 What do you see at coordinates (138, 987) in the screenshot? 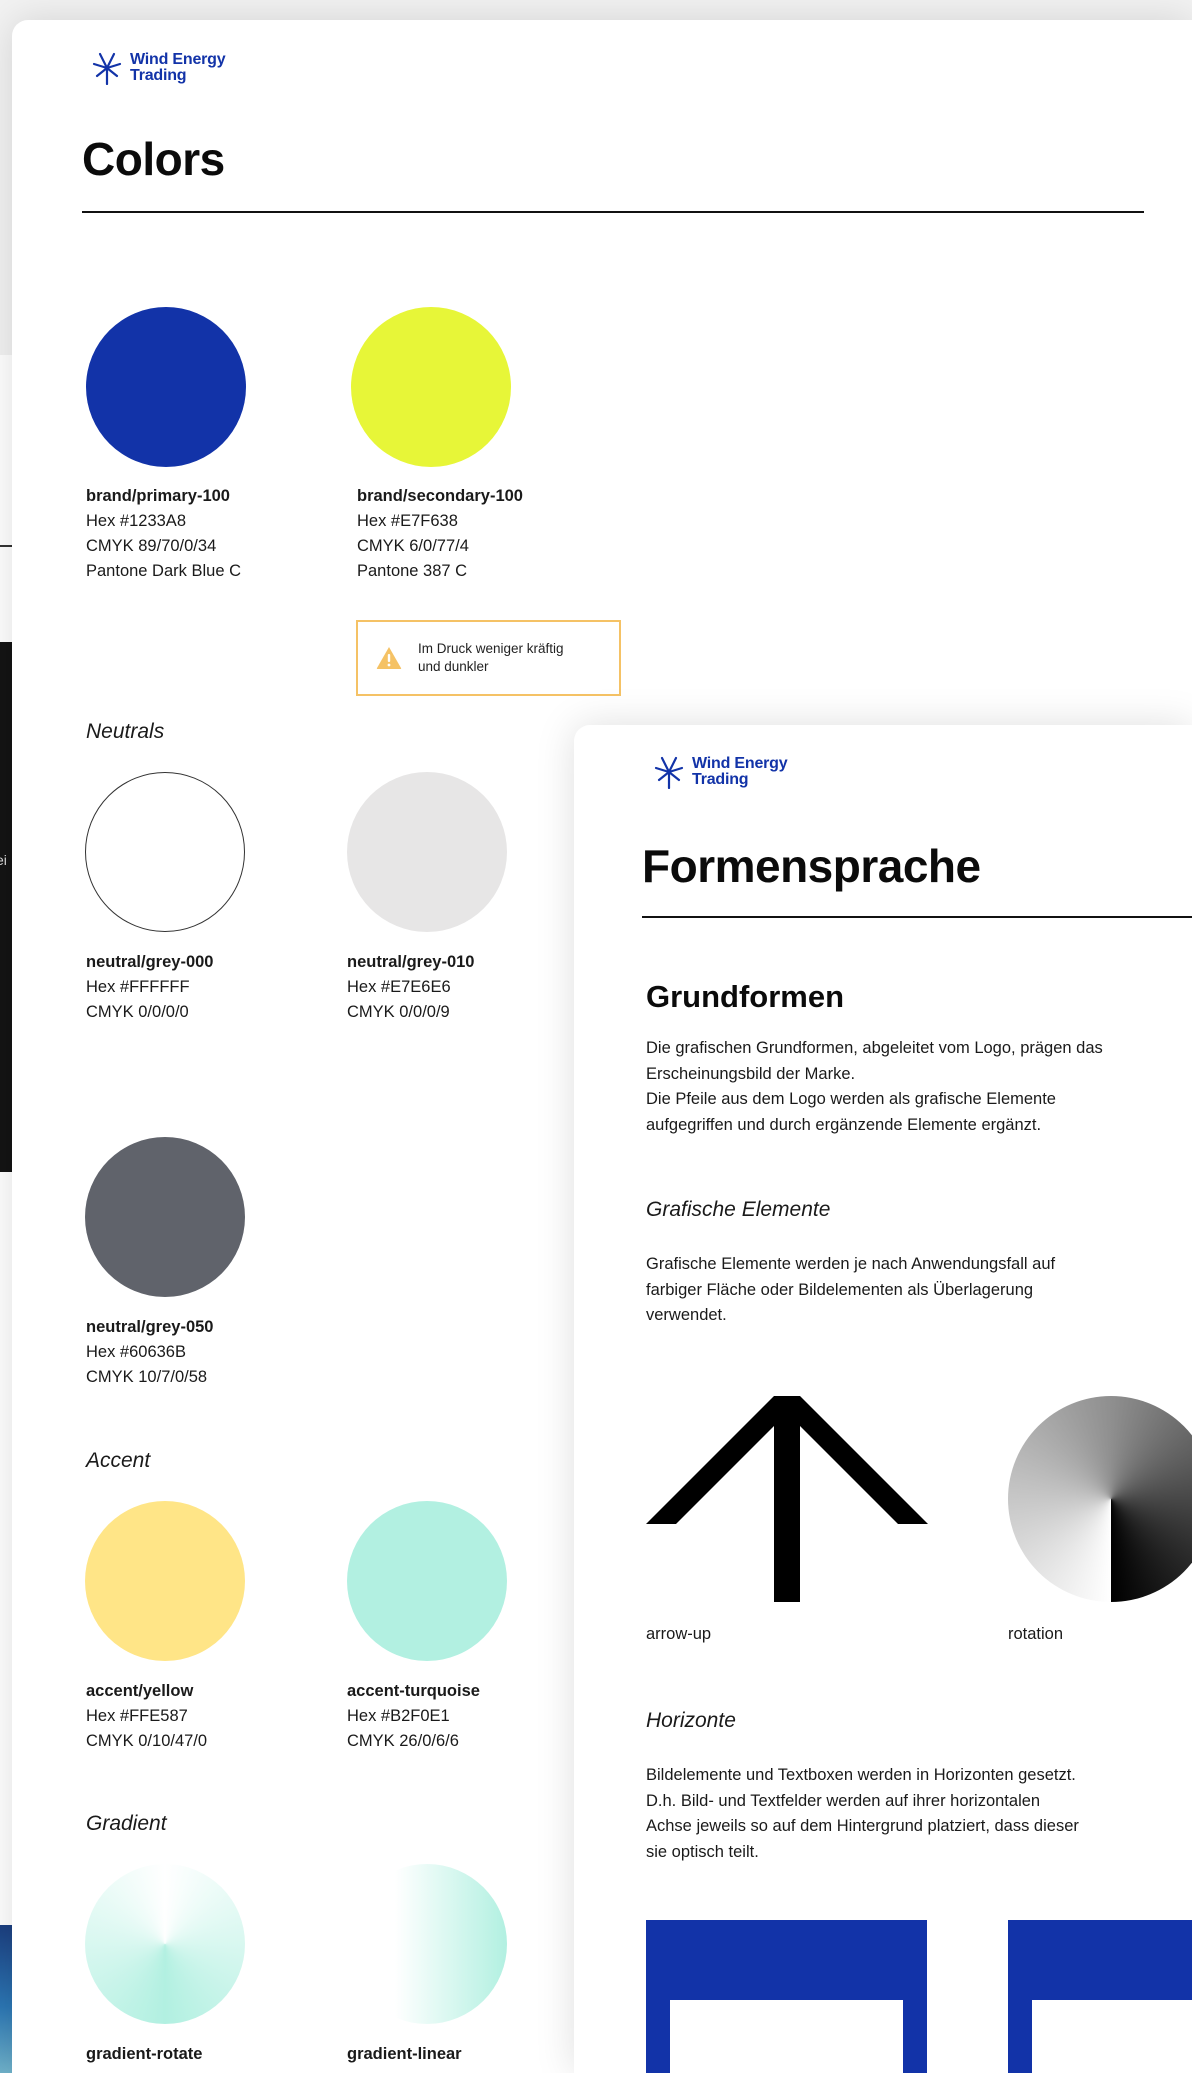
I see `swatch-hex: Hex #FFFFFF` at bounding box center [138, 987].